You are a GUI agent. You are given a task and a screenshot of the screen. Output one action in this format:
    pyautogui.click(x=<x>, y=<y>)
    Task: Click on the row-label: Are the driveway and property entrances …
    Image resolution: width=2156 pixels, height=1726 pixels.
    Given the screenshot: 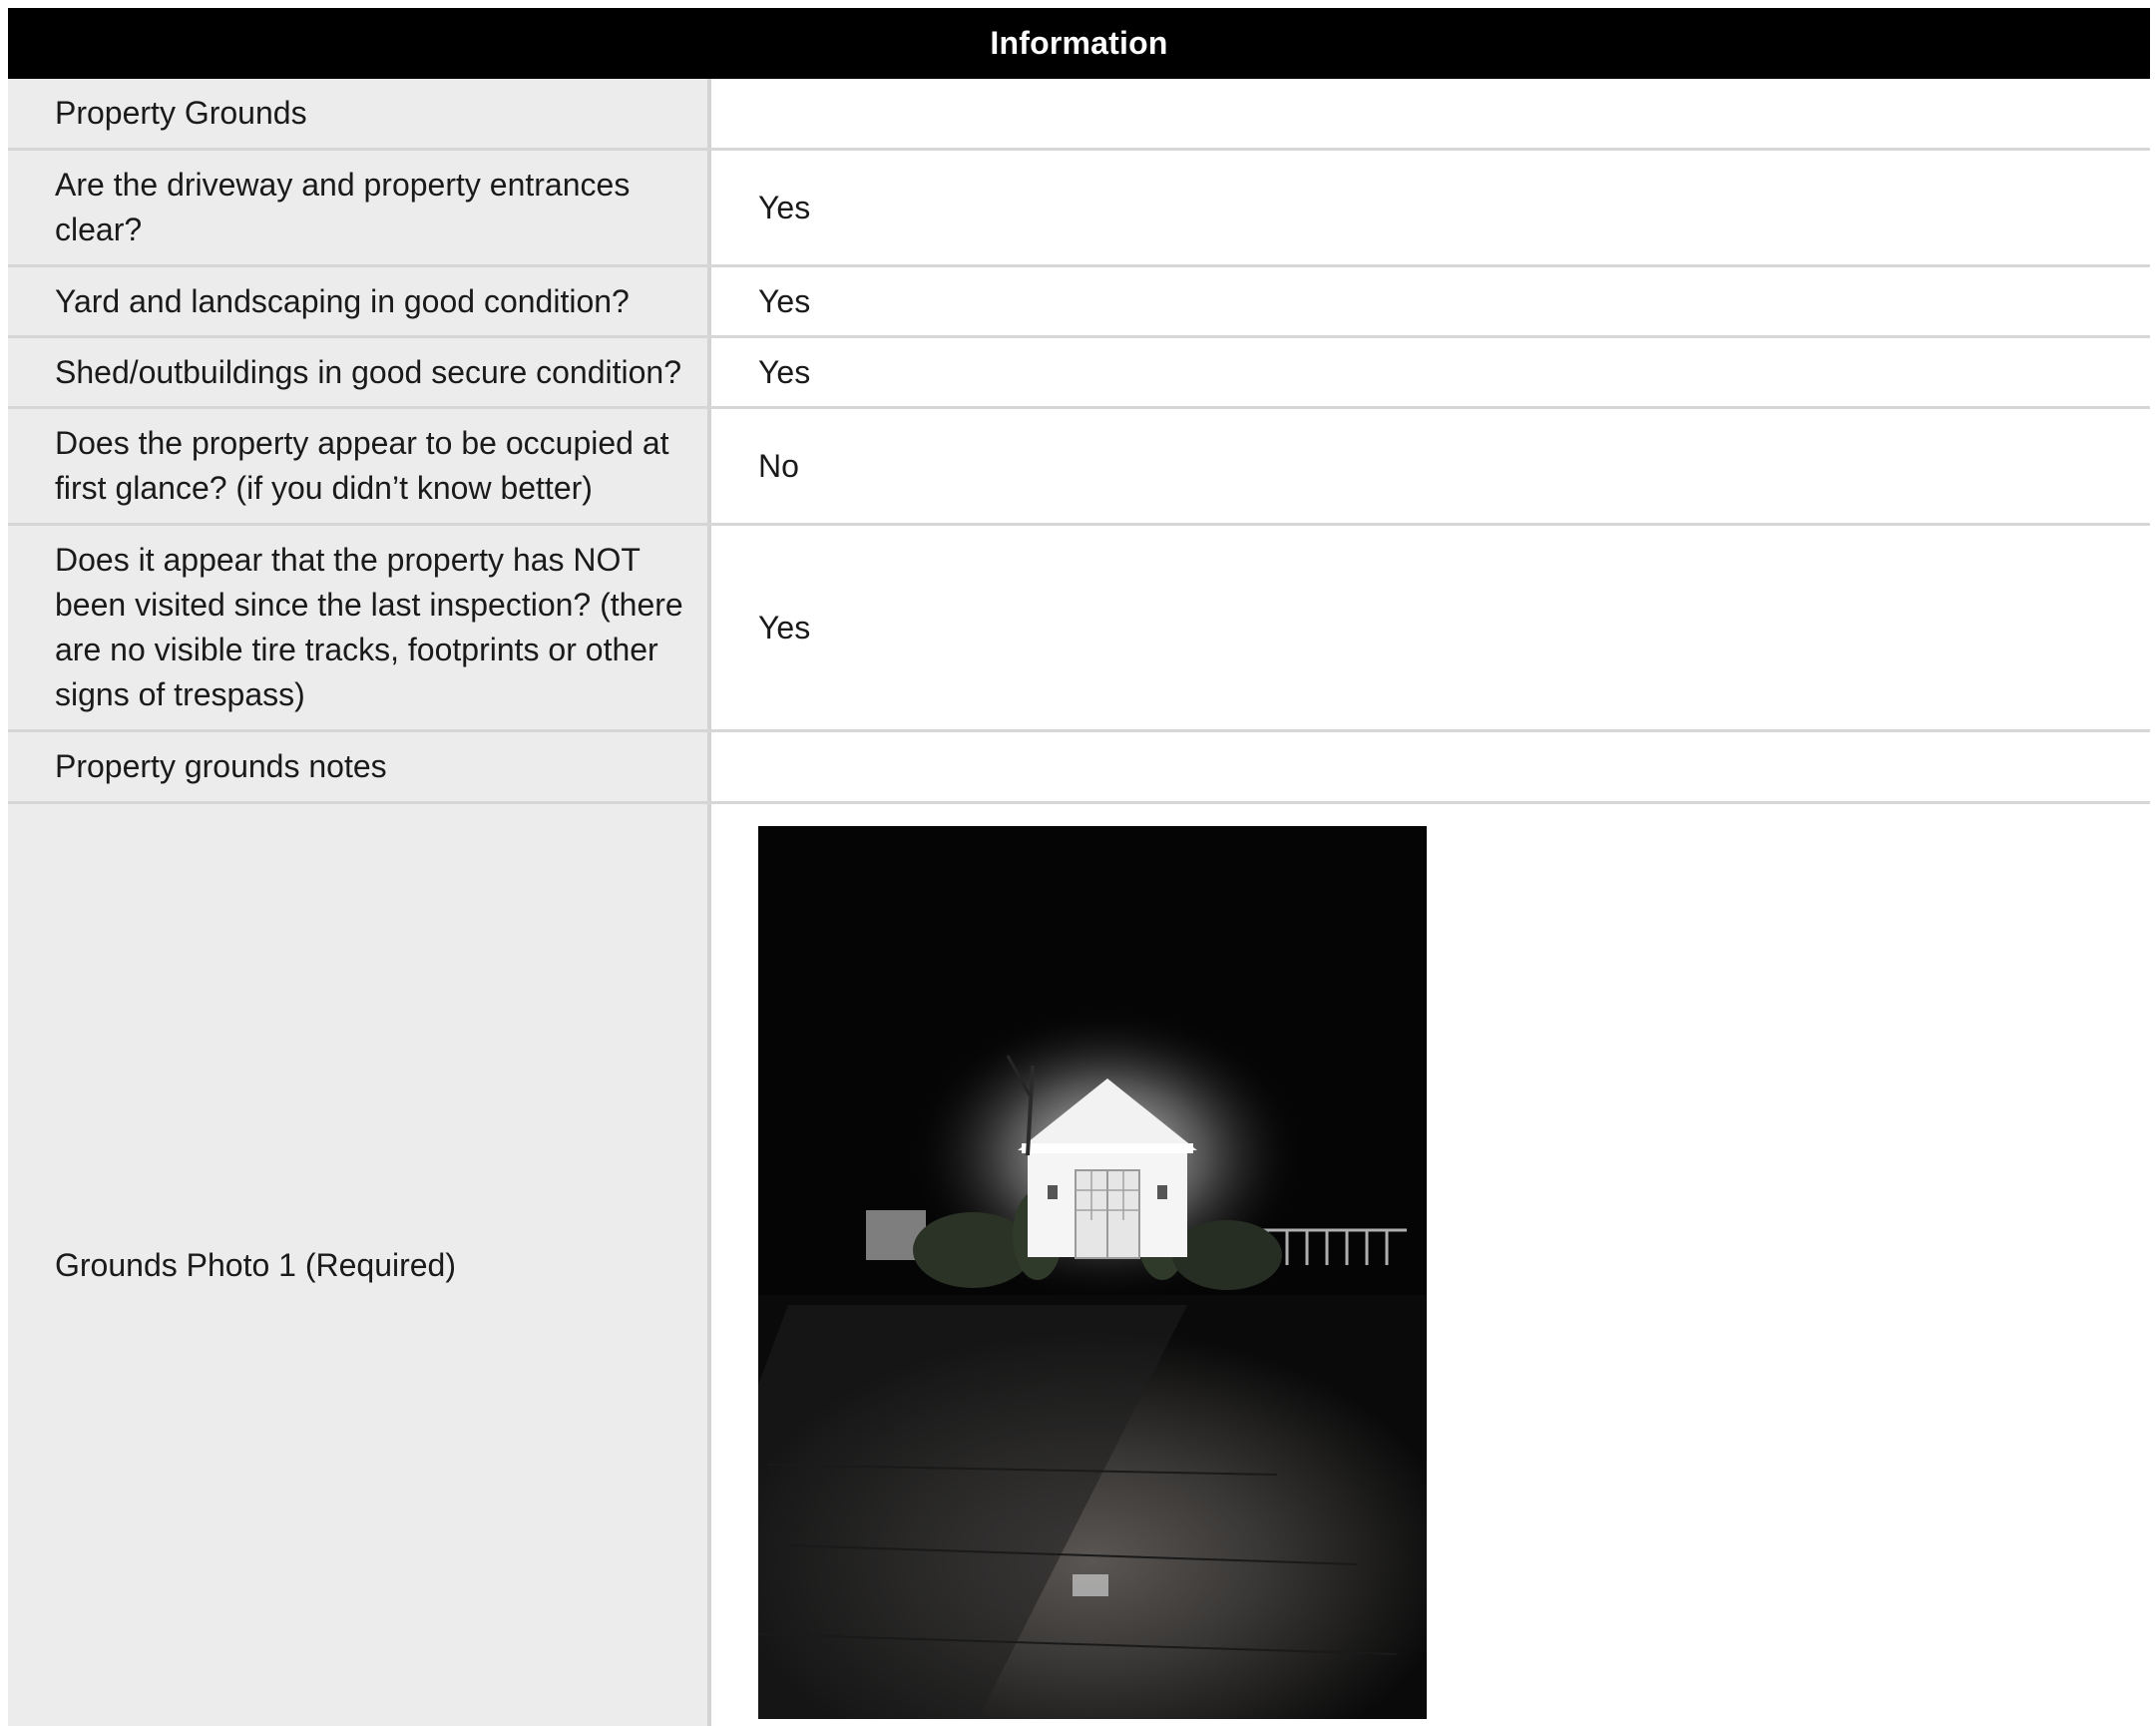 What is the action you would take?
    pyautogui.click(x=359, y=207)
    